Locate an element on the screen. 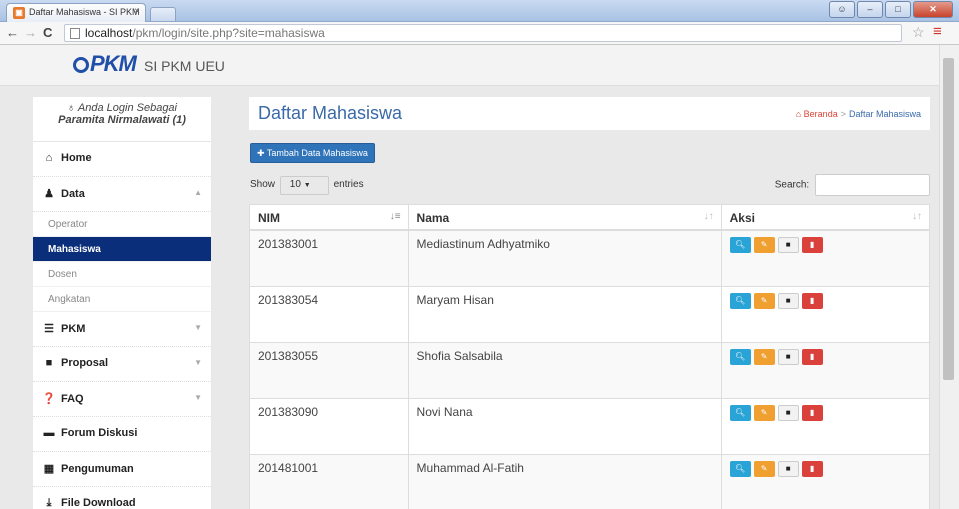 This screenshot has width=959, height=509. browser-tab: ▣ Daftar Mahasiswa - SI PKM × is located at coordinates (76, 12).